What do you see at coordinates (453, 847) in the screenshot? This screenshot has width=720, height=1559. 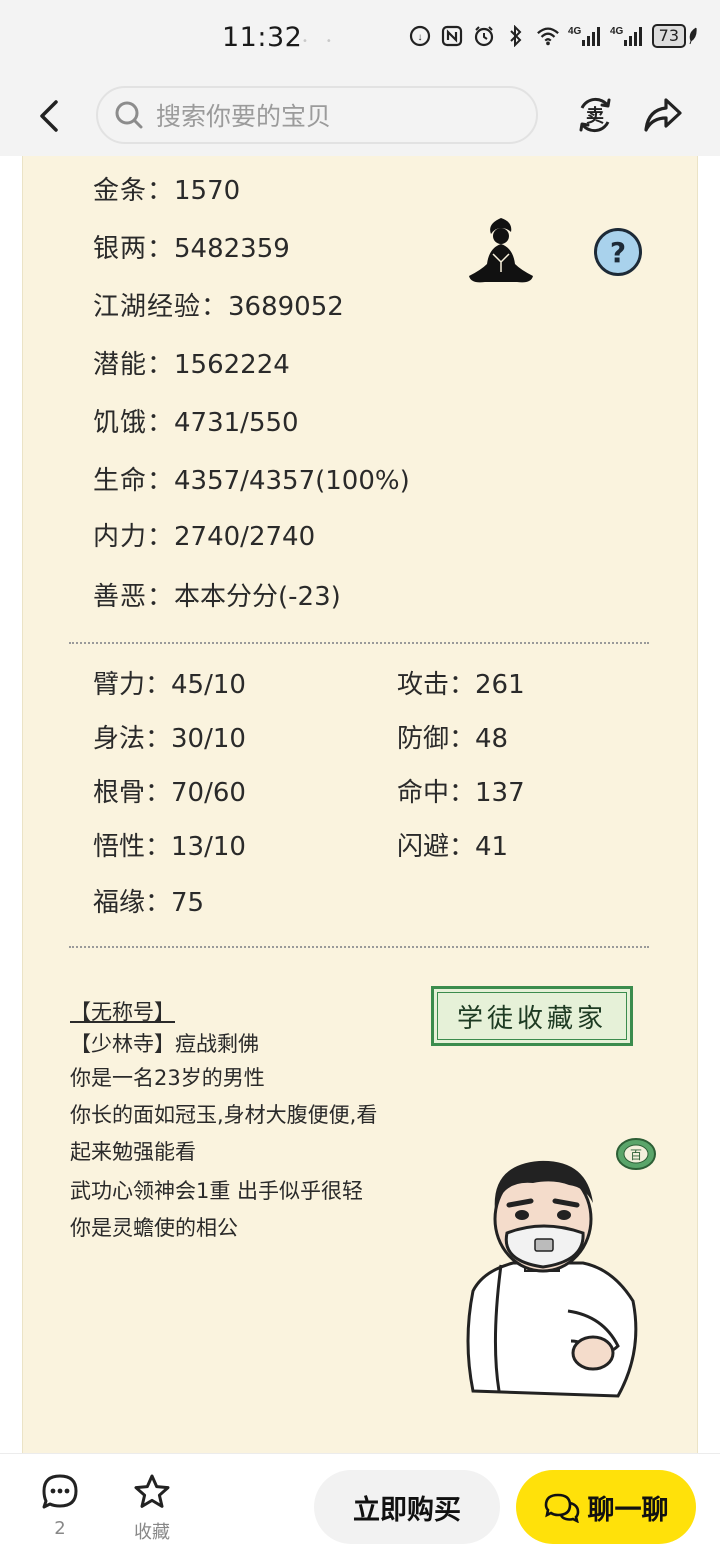 I see `attr-dodge: 闪避：41` at bounding box center [453, 847].